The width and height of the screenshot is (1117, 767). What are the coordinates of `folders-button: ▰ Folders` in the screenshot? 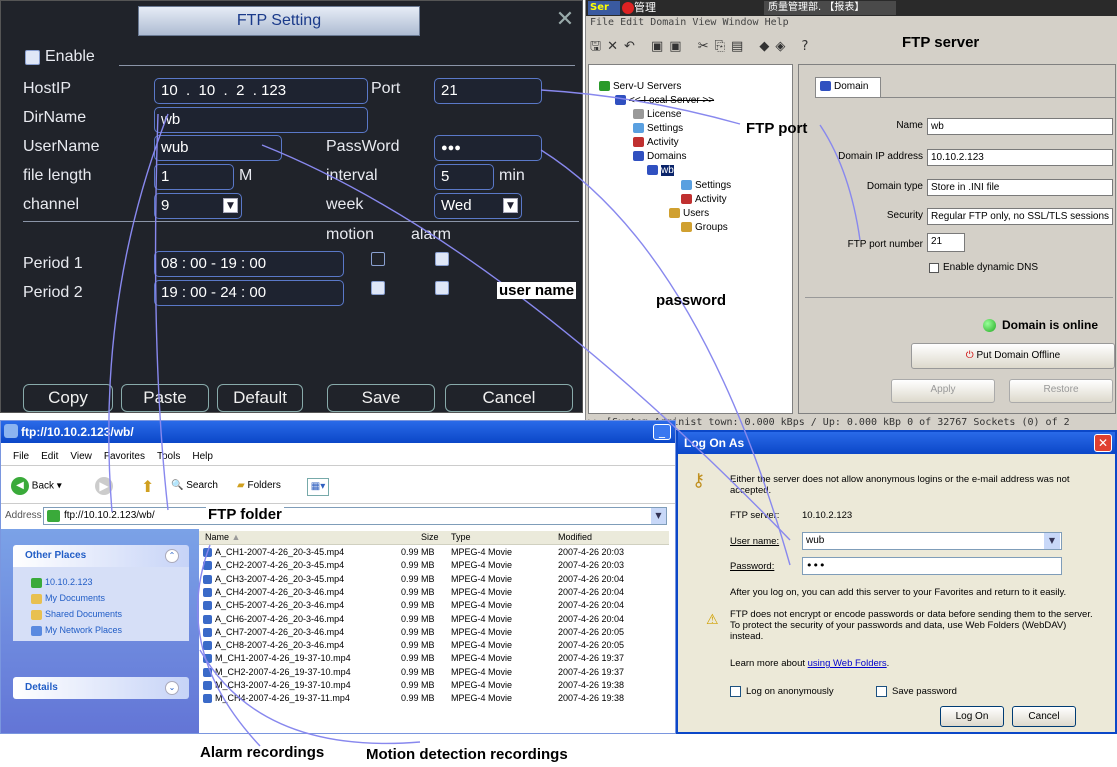 It's located at (259, 485).